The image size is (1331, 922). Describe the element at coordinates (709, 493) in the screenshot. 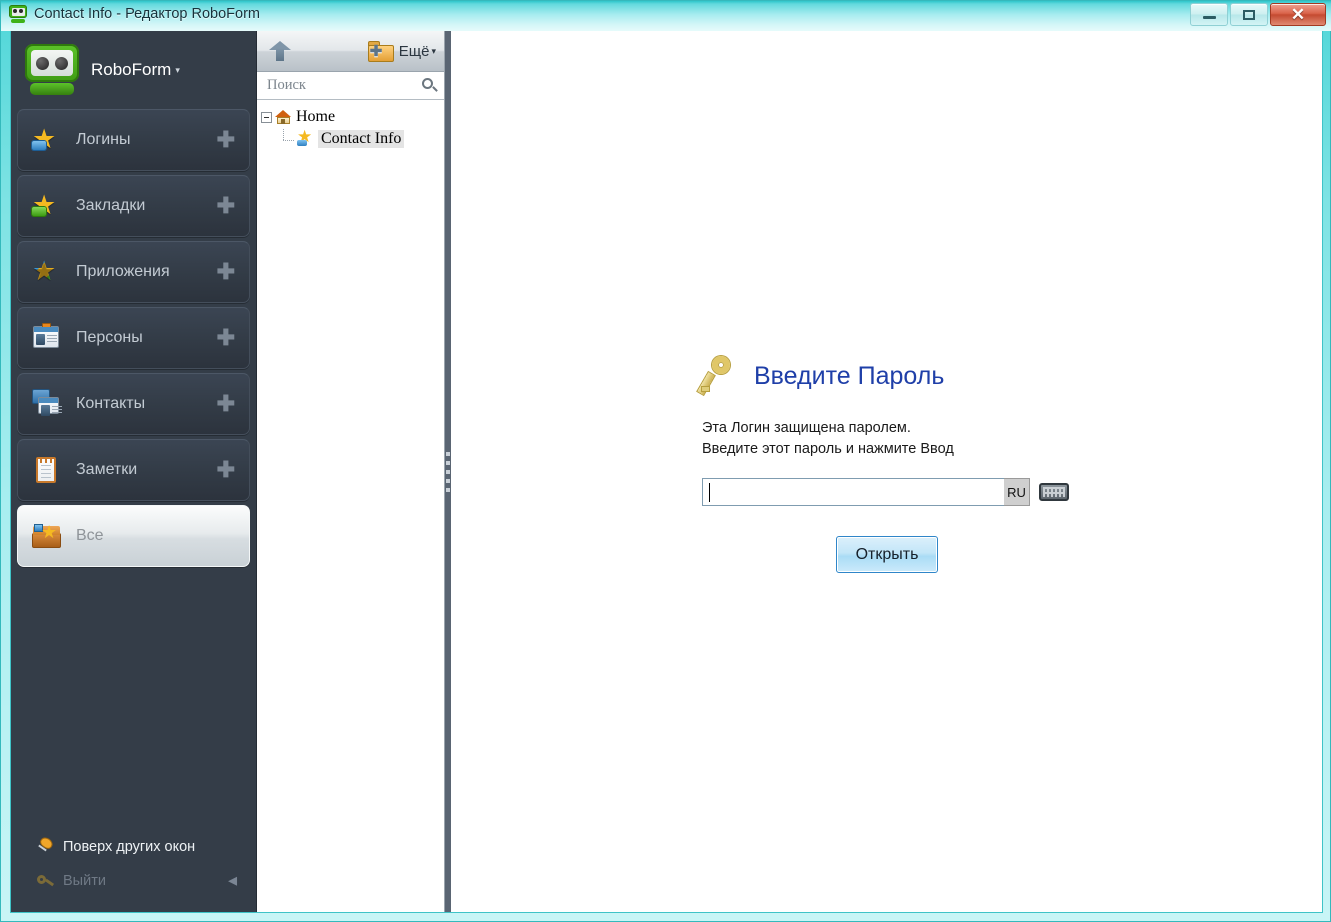

I see `text-caret` at that location.